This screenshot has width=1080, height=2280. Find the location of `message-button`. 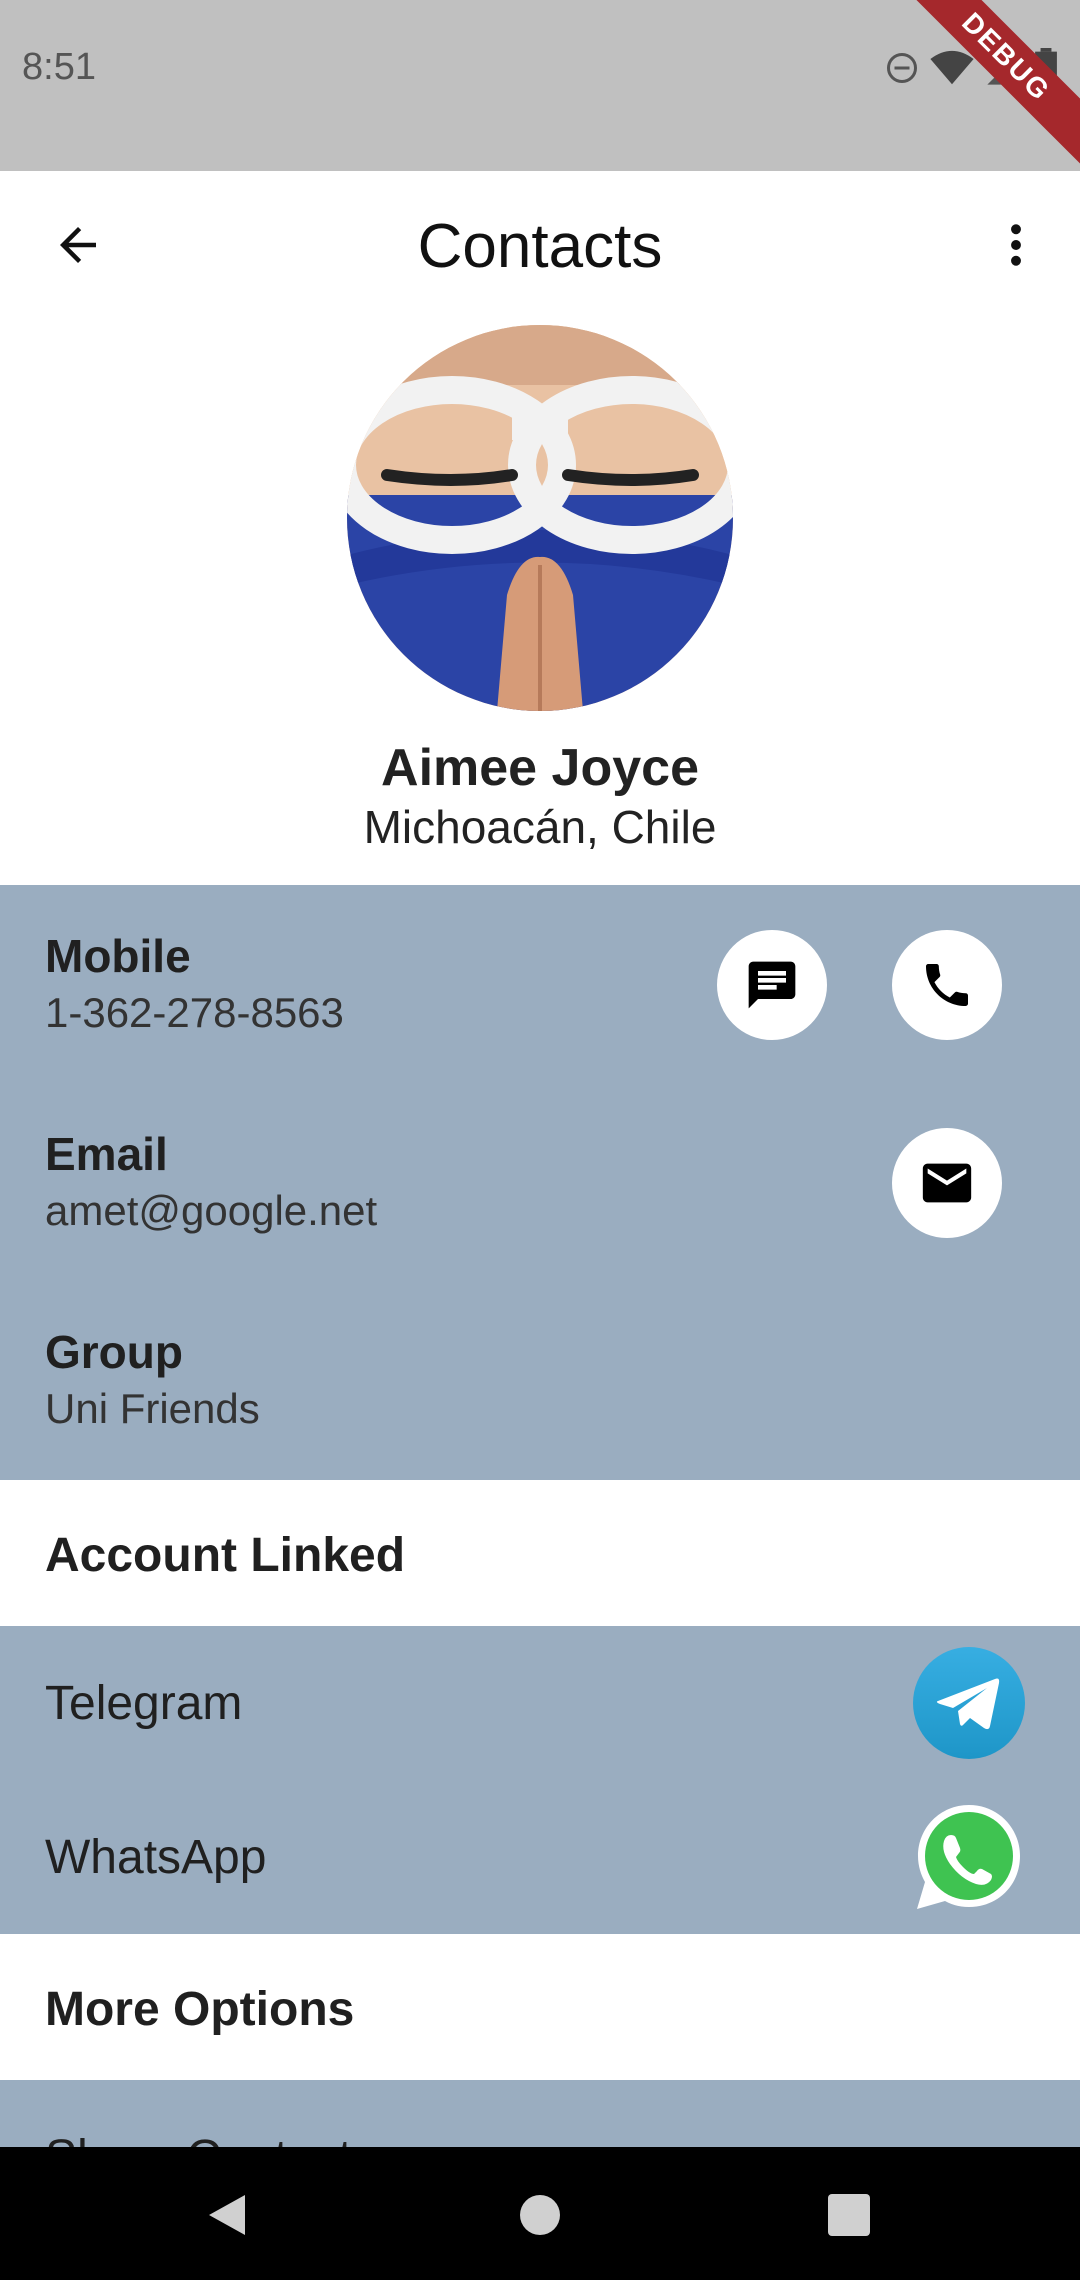

message-button is located at coordinates (772, 985).